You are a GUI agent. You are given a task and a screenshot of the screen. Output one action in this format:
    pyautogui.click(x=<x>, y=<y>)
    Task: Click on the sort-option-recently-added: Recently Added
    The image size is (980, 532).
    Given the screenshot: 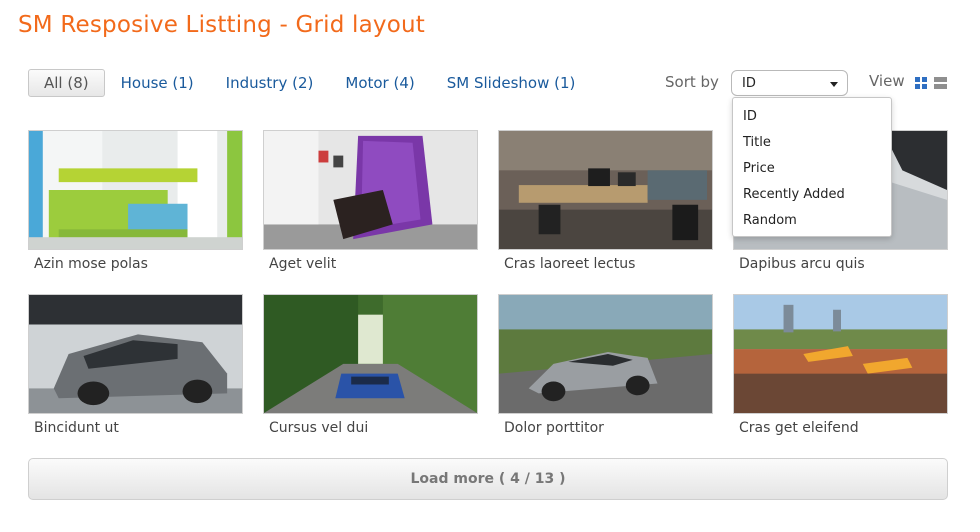 What is the action you would take?
    pyautogui.click(x=812, y=195)
    